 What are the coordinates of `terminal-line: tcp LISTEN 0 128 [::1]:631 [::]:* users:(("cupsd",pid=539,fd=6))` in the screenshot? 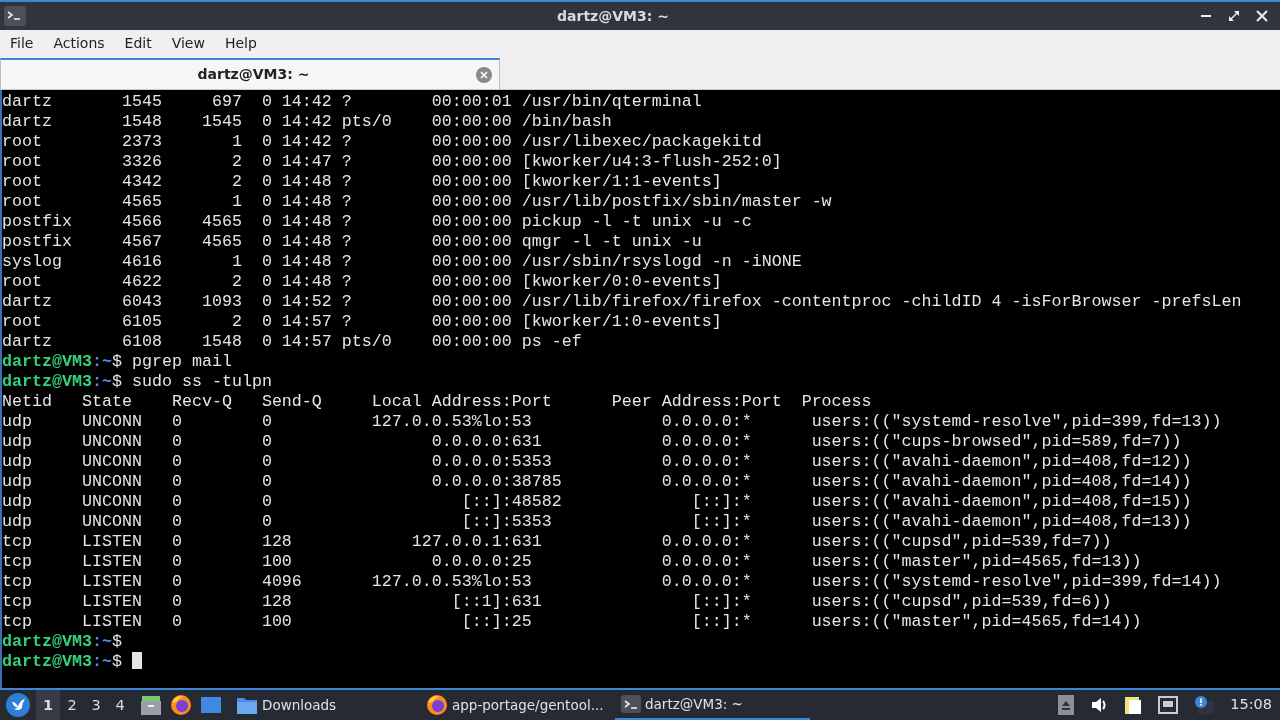 It's located at (557, 602).